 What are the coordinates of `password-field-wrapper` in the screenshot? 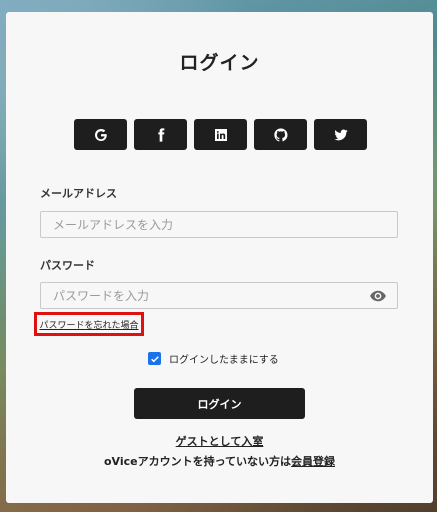 It's located at (219, 295).